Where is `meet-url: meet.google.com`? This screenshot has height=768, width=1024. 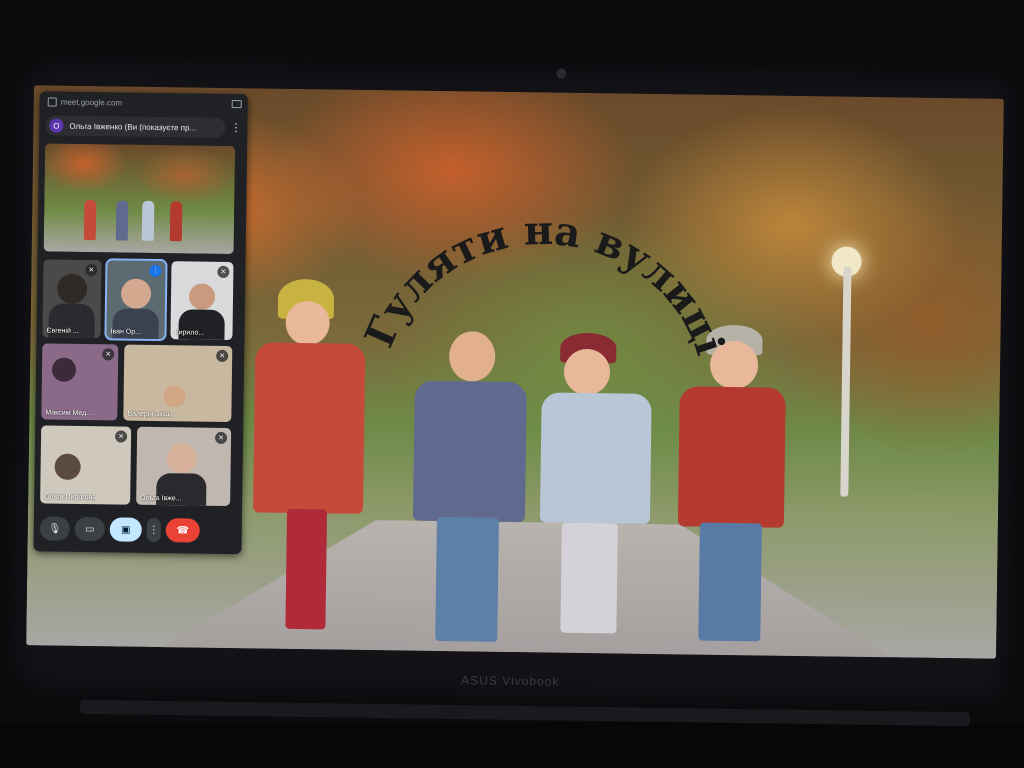 meet-url: meet.google.com is located at coordinates (85, 102).